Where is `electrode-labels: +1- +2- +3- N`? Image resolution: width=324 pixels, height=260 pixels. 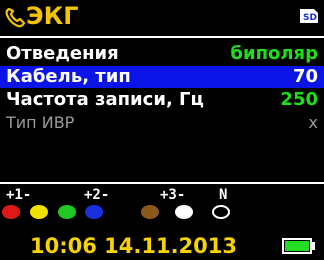 electrode-labels: +1- +2- +3- N is located at coordinates (162, 195).